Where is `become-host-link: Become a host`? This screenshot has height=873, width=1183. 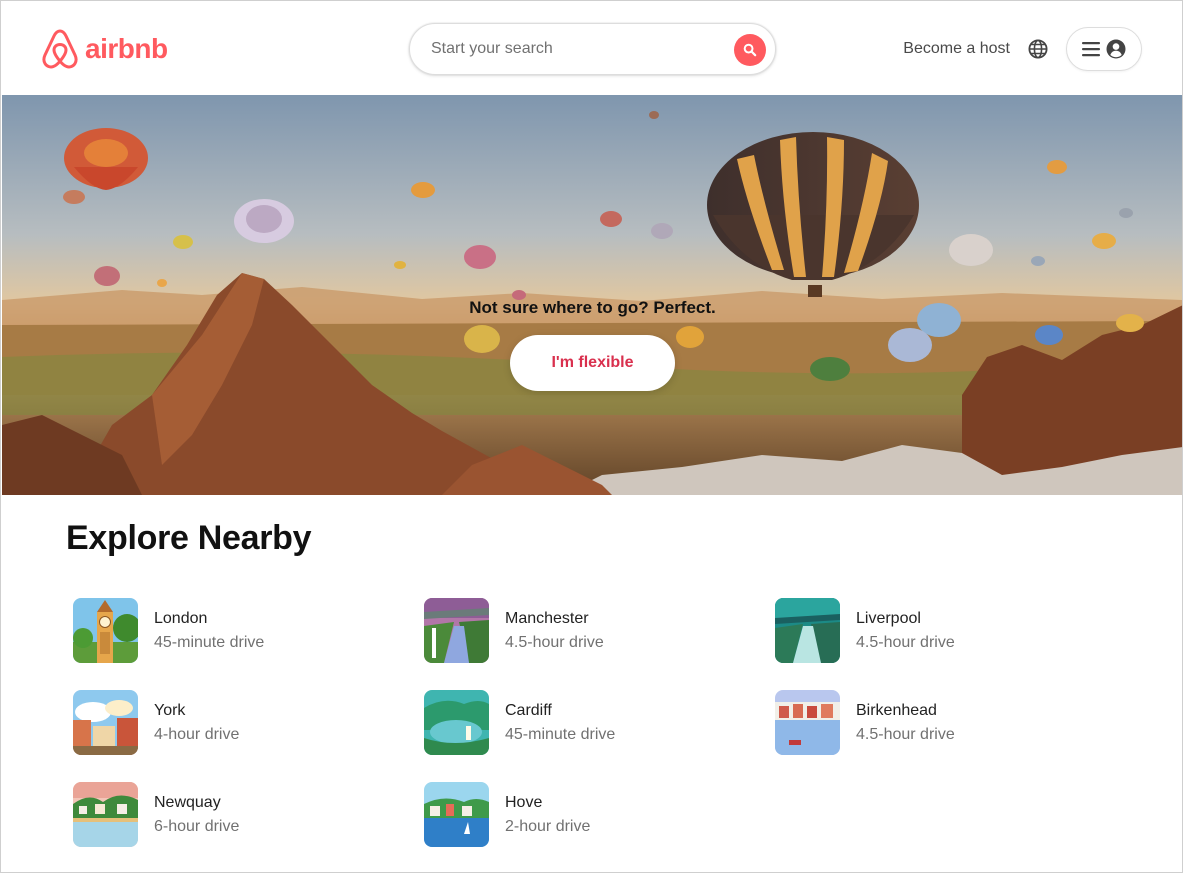
become-host-link: Become a host is located at coordinates (956, 49).